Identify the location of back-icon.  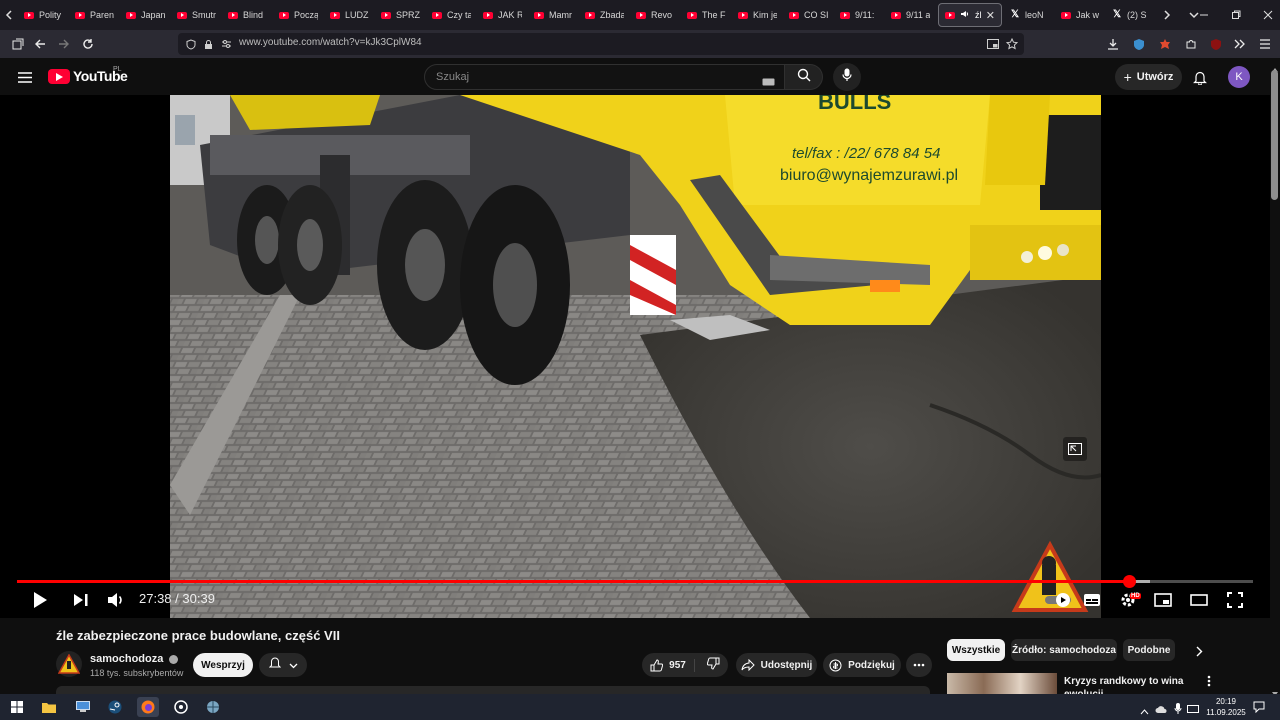
(40, 44).